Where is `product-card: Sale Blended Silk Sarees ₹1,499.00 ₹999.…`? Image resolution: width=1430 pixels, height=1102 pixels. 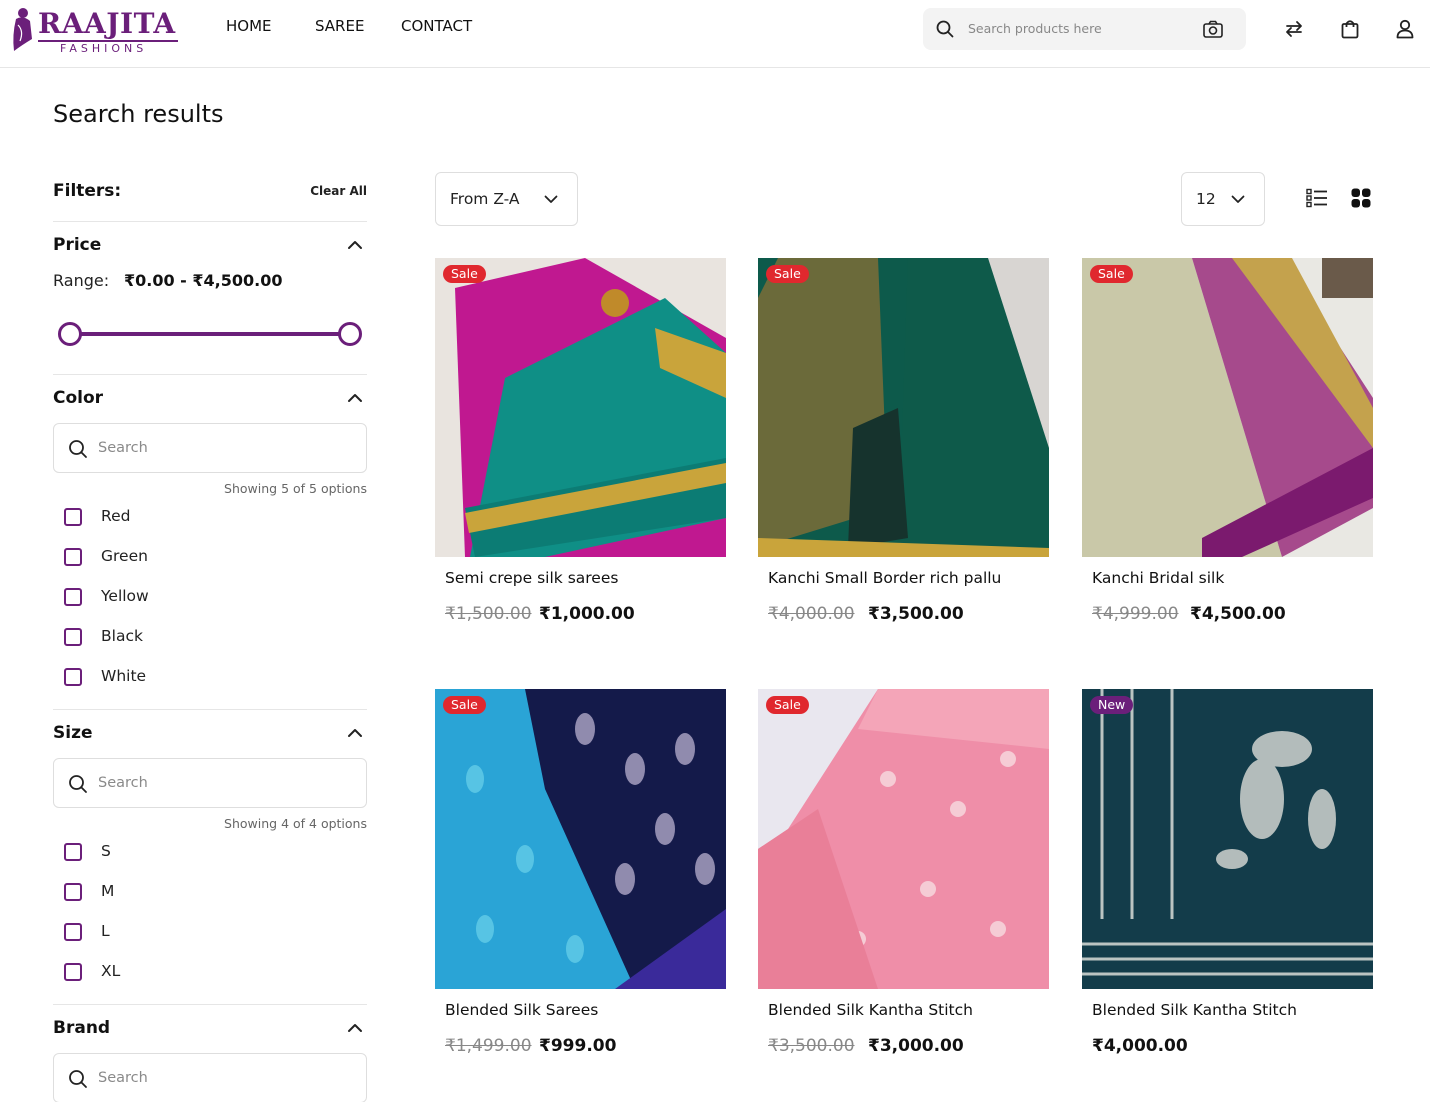 product-card: Sale Blended Silk Sarees ₹1,499.00 ₹999.… is located at coordinates (580, 879).